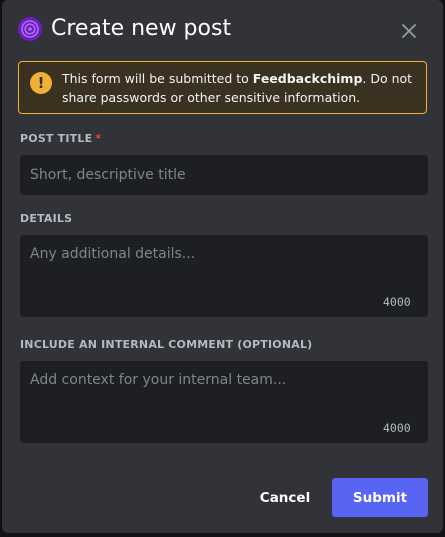 The height and width of the screenshot is (537, 445). Describe the element at coordinates (409, 31) in the screenshot. I see `close-icon` at that location.